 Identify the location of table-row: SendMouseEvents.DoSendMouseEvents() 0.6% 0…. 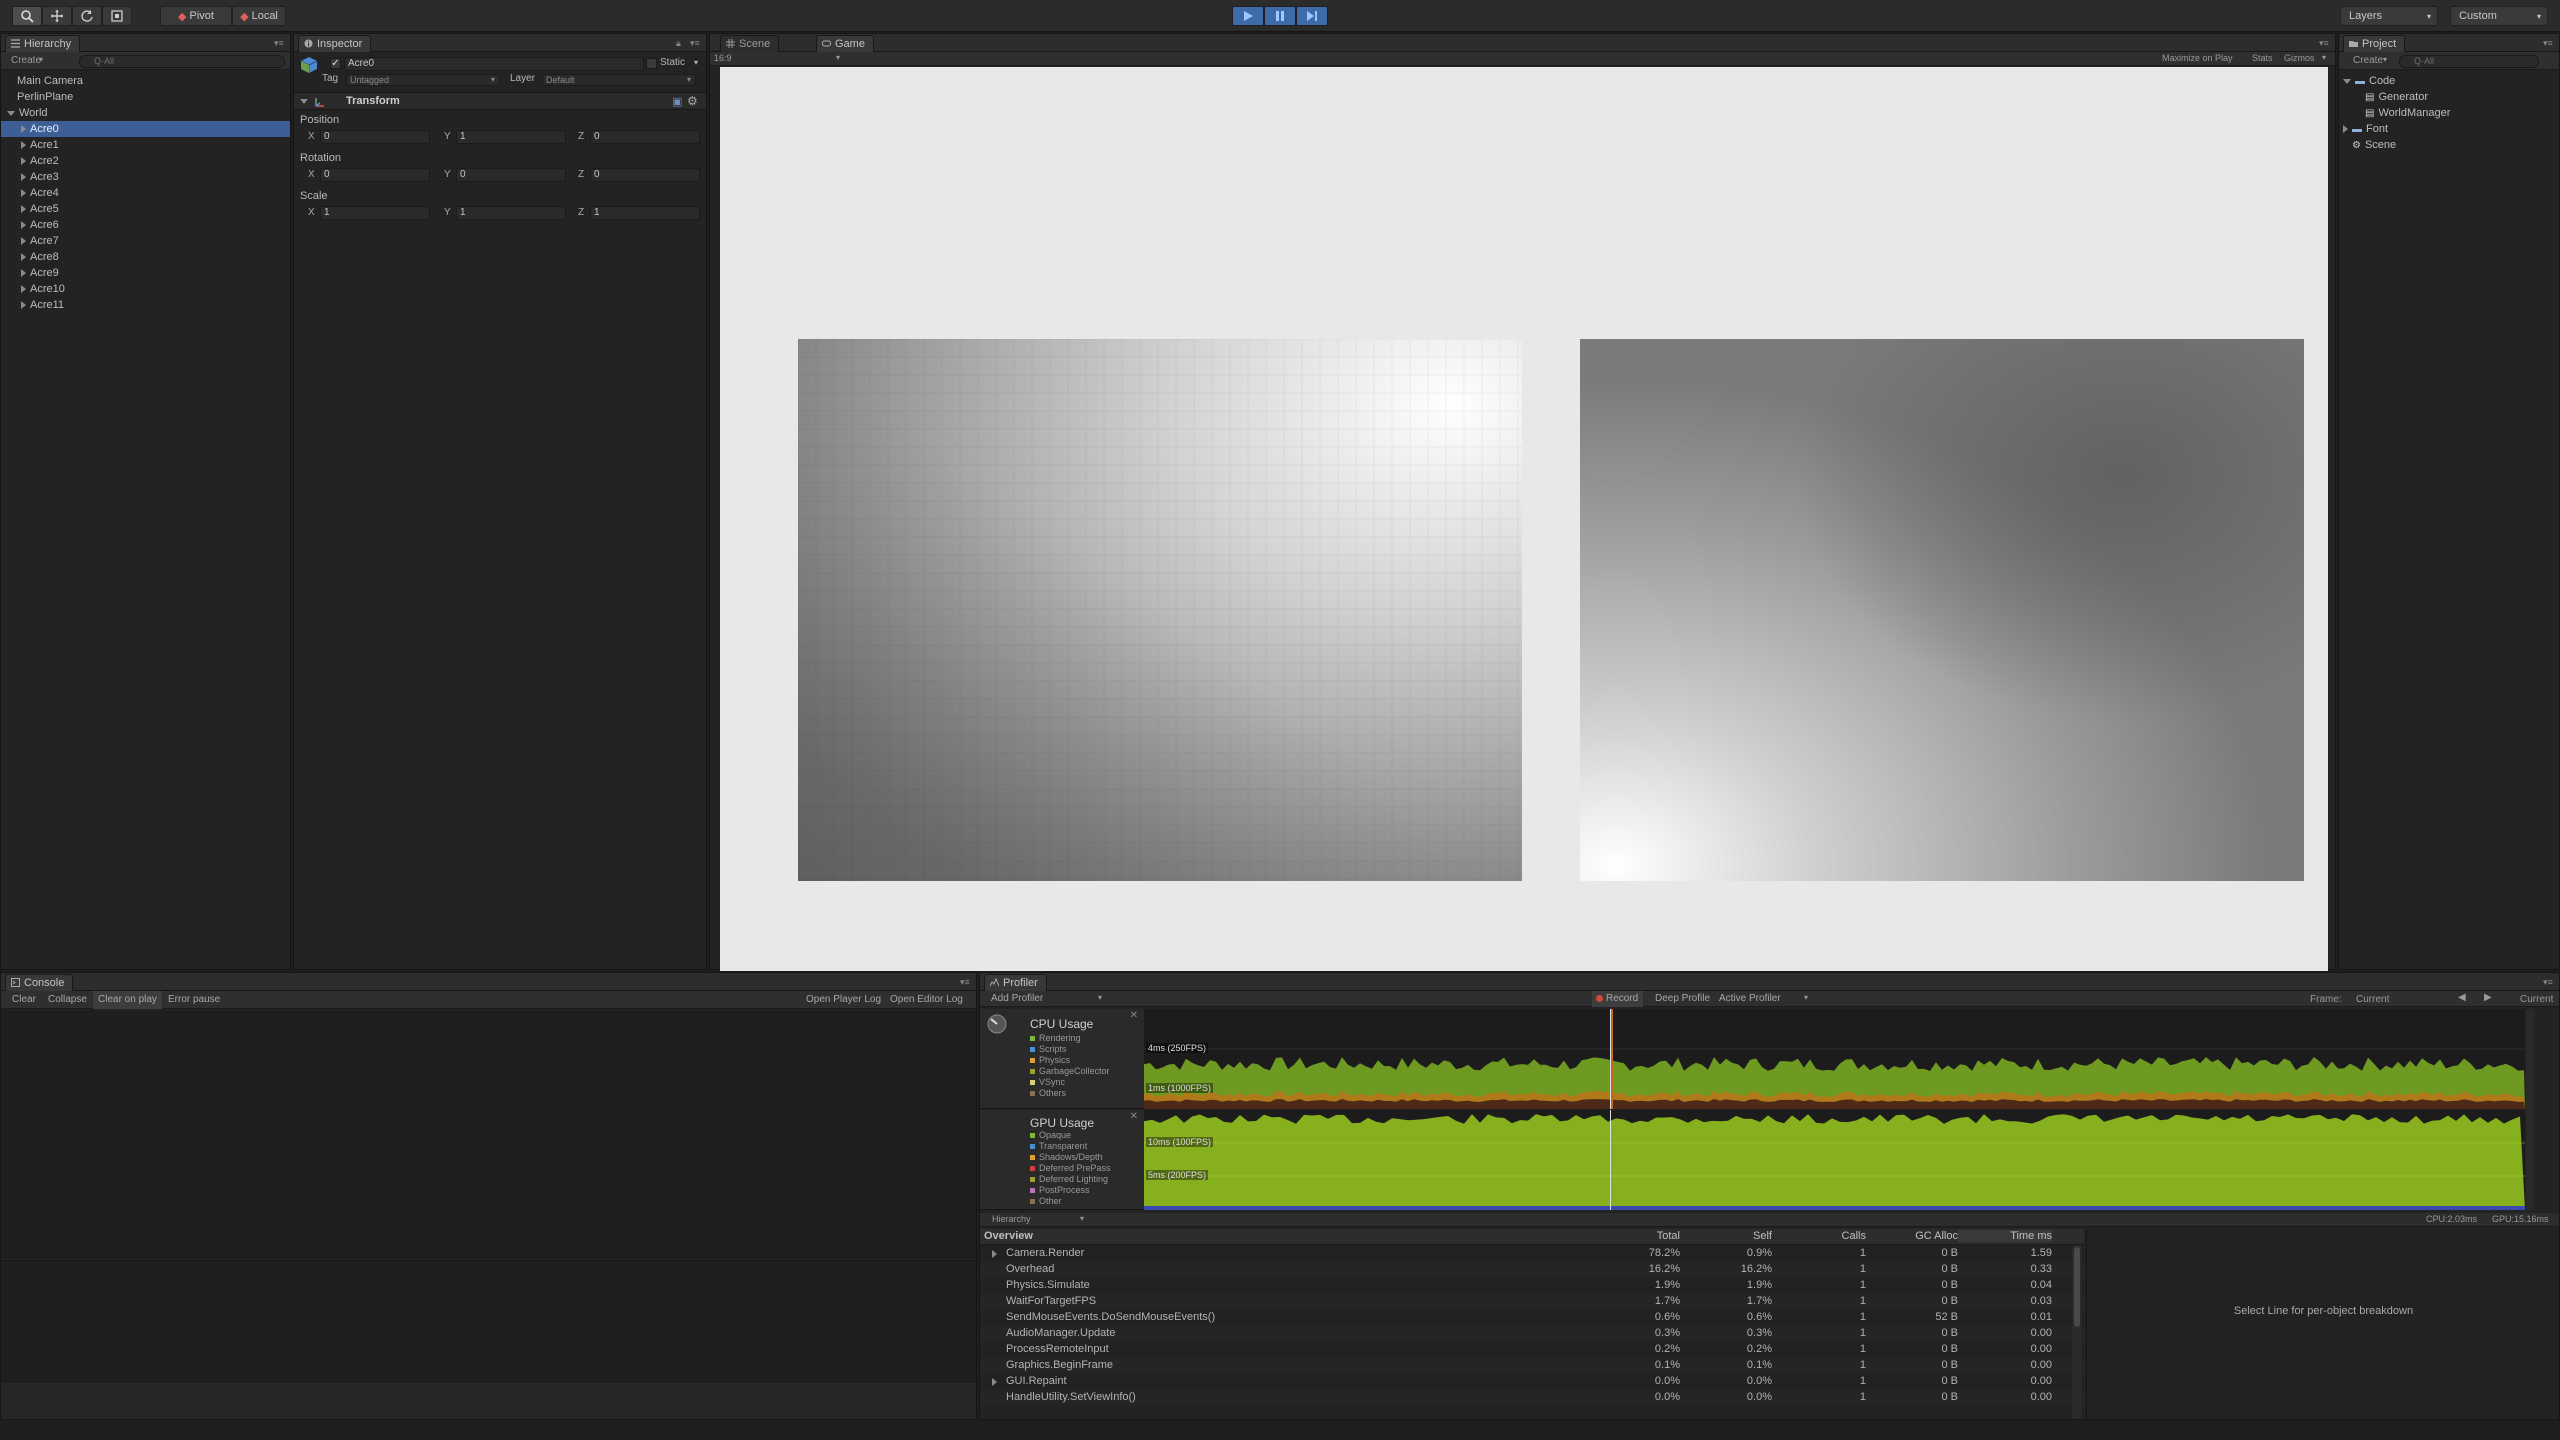
(1532, 1318).